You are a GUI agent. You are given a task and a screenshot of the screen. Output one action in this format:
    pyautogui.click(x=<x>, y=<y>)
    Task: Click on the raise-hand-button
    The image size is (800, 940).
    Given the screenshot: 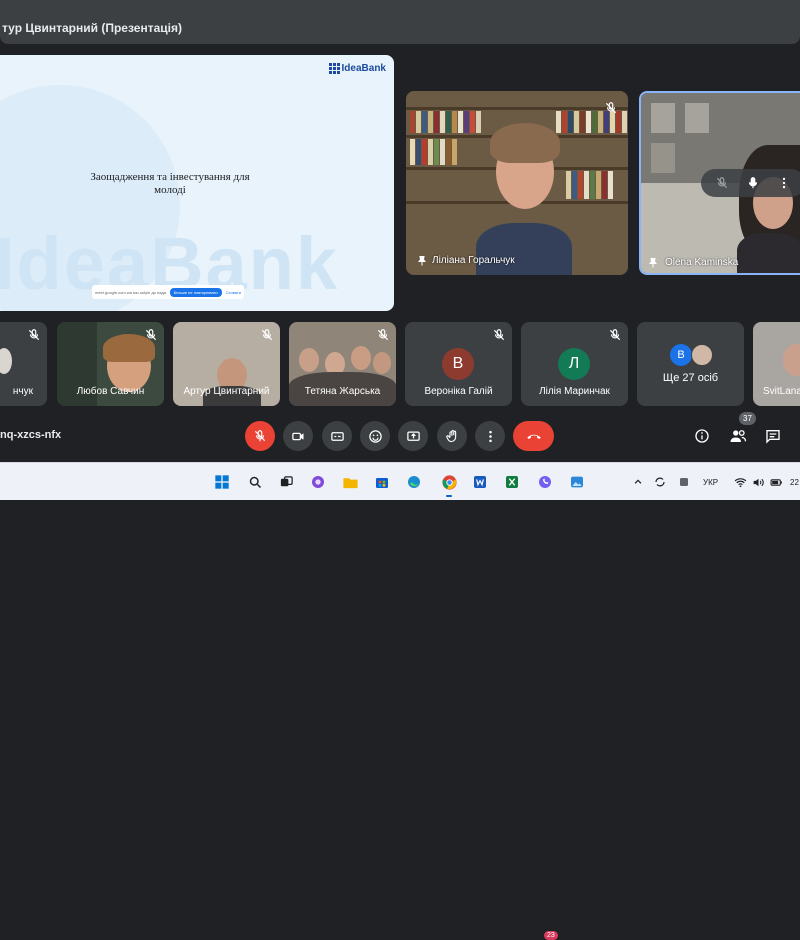 What is the action you would take?
    pyautogui.click(x=452, y=436)
    